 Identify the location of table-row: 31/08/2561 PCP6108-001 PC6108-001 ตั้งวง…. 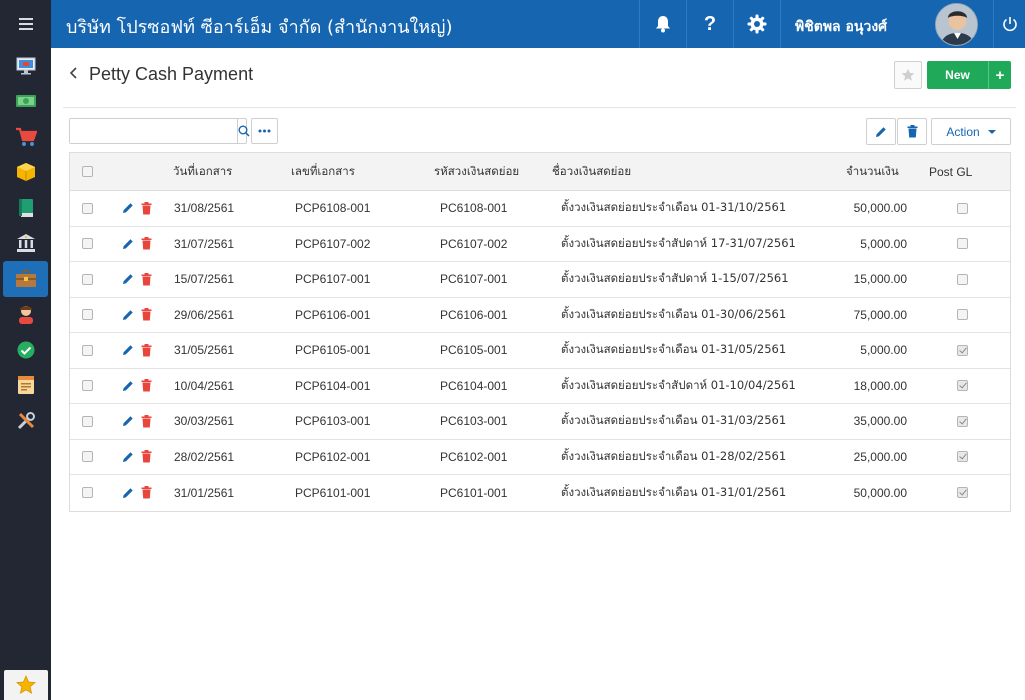
(540, 209).